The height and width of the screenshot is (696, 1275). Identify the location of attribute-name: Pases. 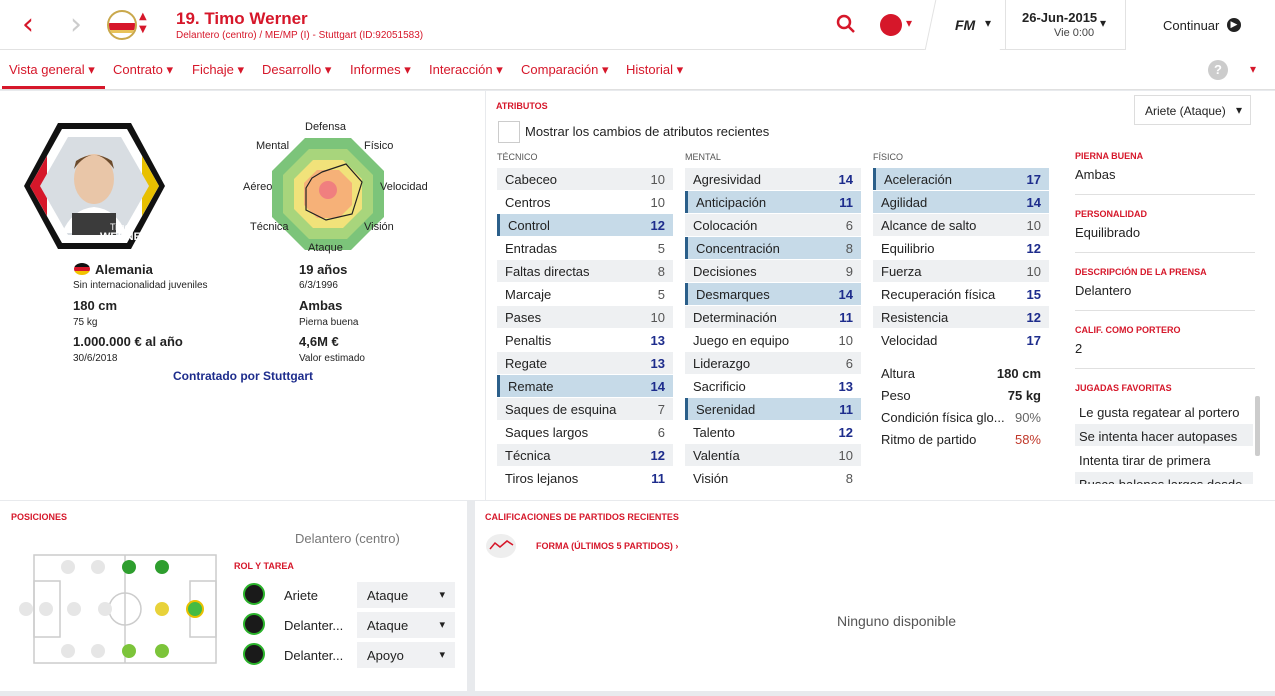
(523, 317).